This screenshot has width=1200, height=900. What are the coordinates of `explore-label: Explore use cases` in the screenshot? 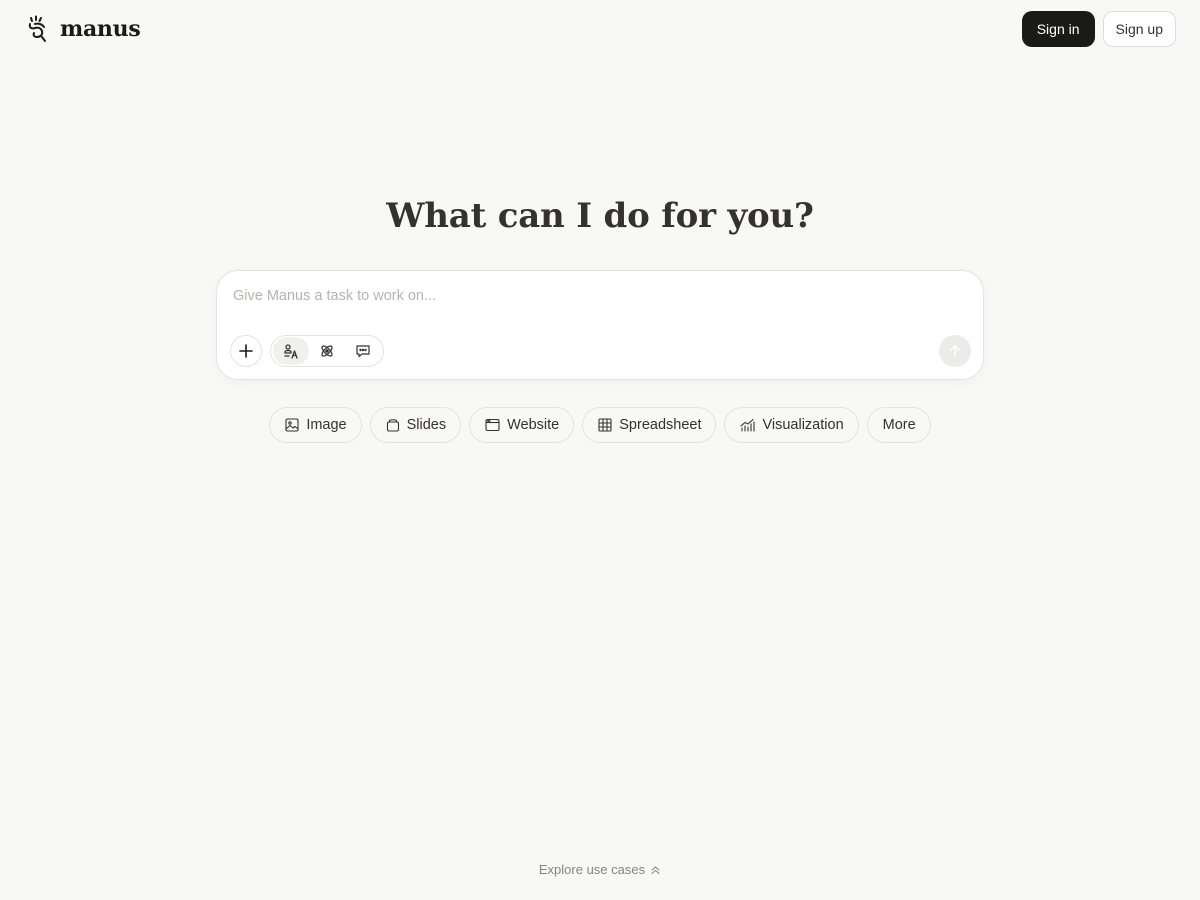 It's located at (592, 869).